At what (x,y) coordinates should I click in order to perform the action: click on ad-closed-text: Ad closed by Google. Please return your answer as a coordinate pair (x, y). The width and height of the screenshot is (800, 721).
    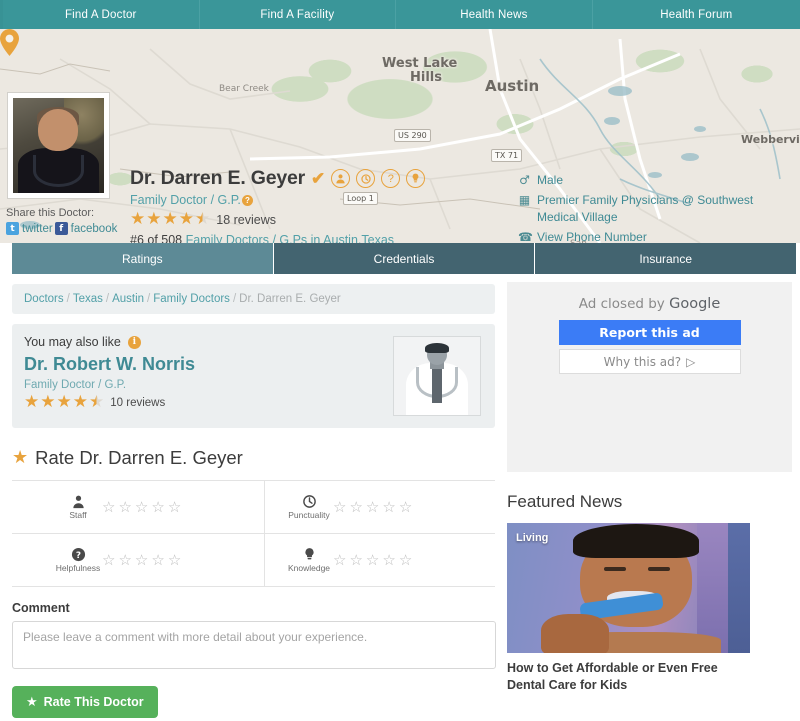
    Looking at the image, I should click on (649, 304).